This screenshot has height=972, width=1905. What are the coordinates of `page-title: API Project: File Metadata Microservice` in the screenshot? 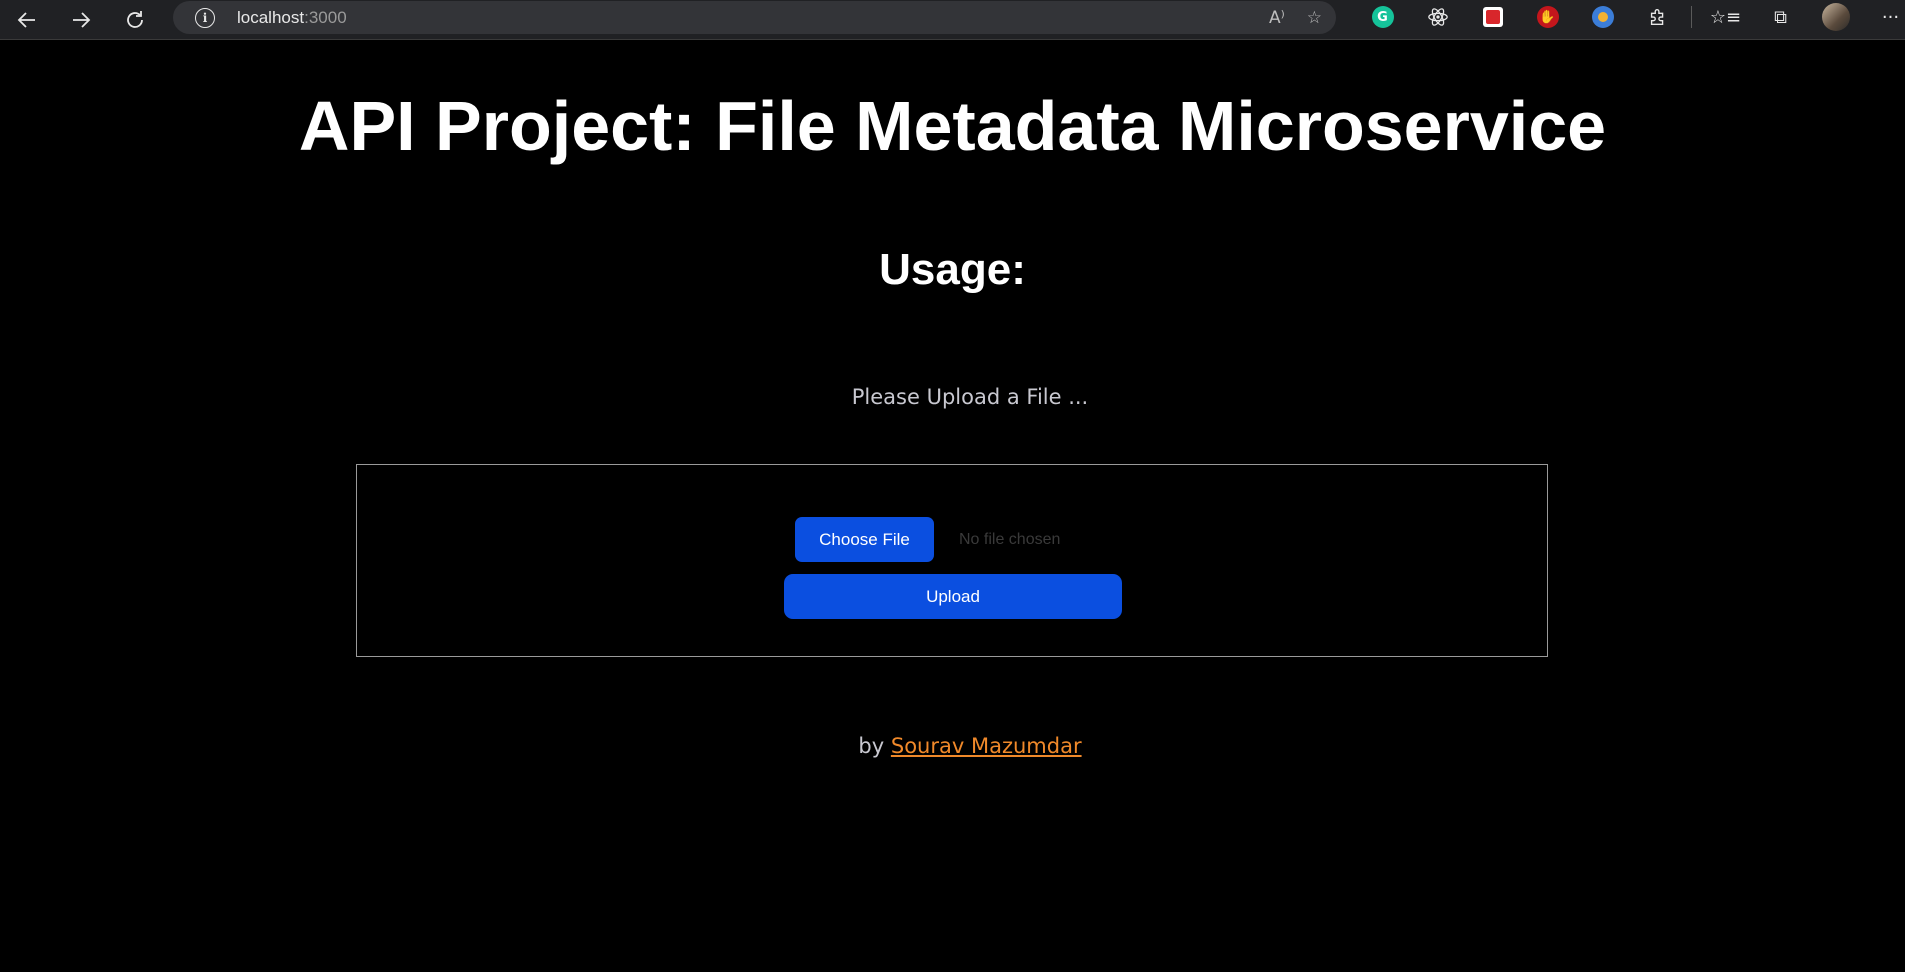 It's located at (952, 126).